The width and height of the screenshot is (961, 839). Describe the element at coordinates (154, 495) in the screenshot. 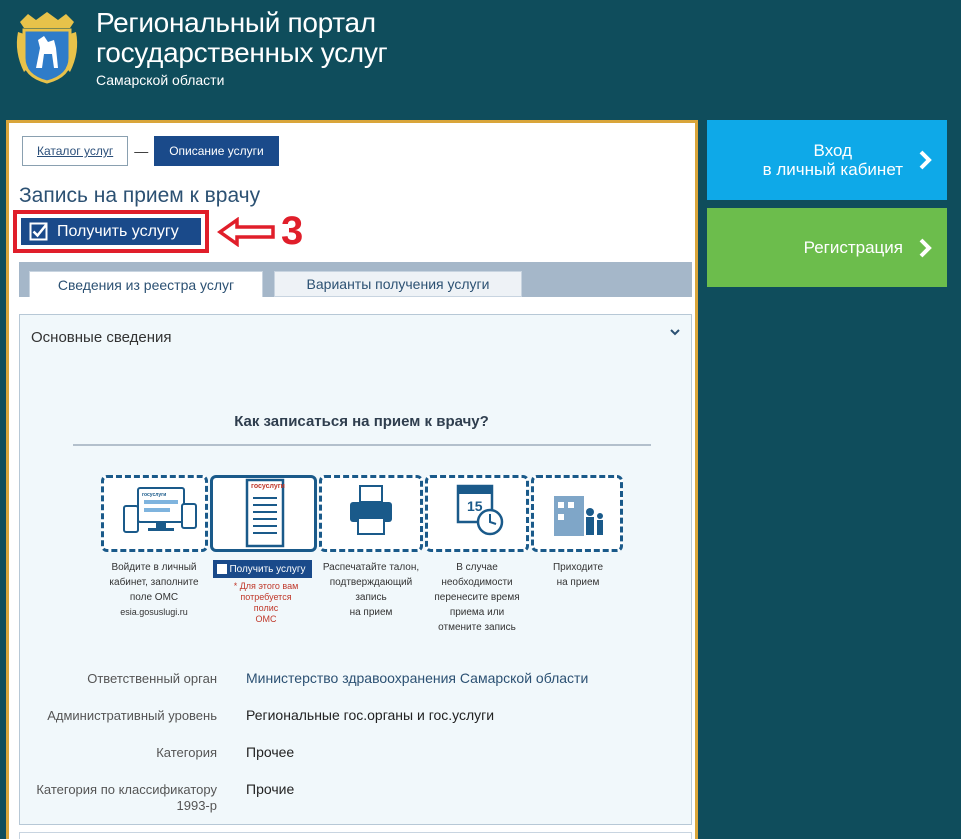

I see `step-devices-brand: госуслуги` at that location.